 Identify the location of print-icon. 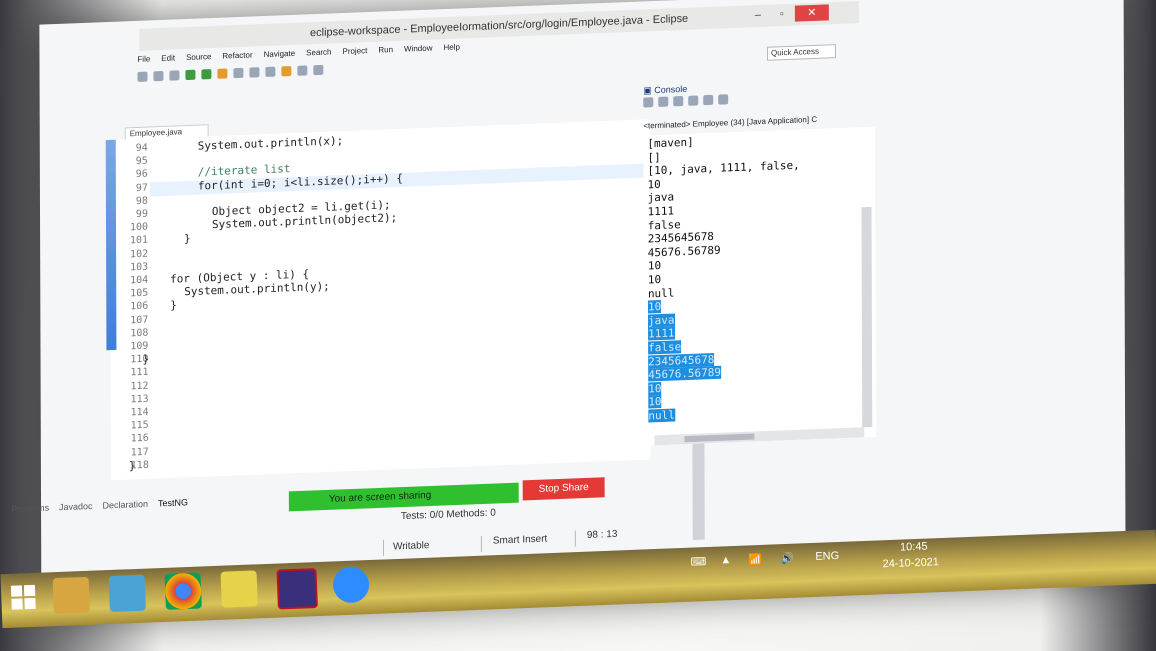
(174, 75).